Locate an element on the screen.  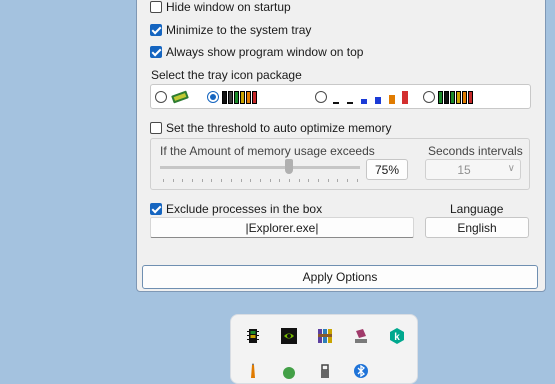
tray-package-group is located at coordinates (340, 96).